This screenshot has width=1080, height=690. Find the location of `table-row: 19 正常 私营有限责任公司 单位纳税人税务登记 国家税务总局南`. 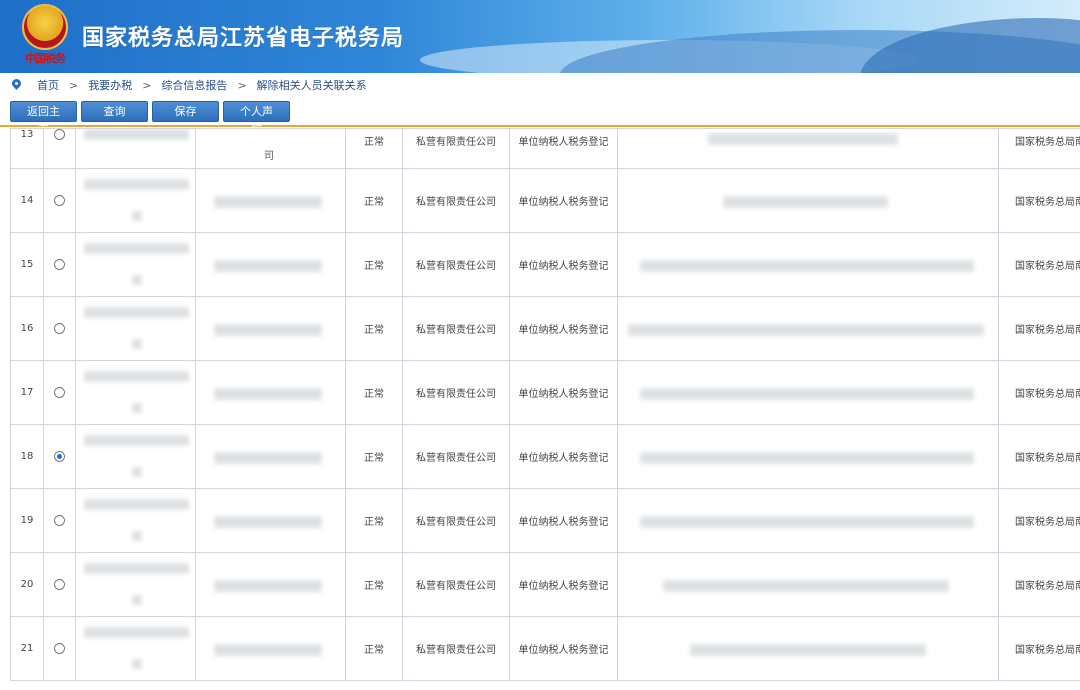

table-row: 19 正常 私营有限责任公司 单位纳税人税务登记 国家税务总局南 is located at coordinates (545, 520).